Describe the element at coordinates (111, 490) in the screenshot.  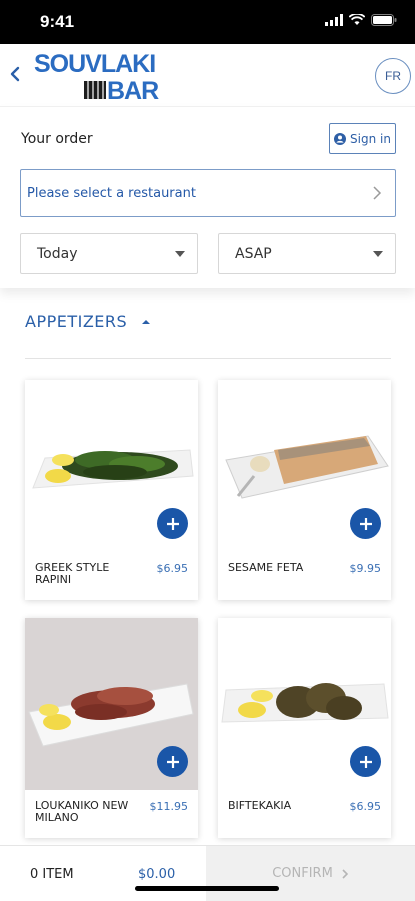
I see `menu-item-card: GREEK STYLE RAPINI $6.95` at that location.